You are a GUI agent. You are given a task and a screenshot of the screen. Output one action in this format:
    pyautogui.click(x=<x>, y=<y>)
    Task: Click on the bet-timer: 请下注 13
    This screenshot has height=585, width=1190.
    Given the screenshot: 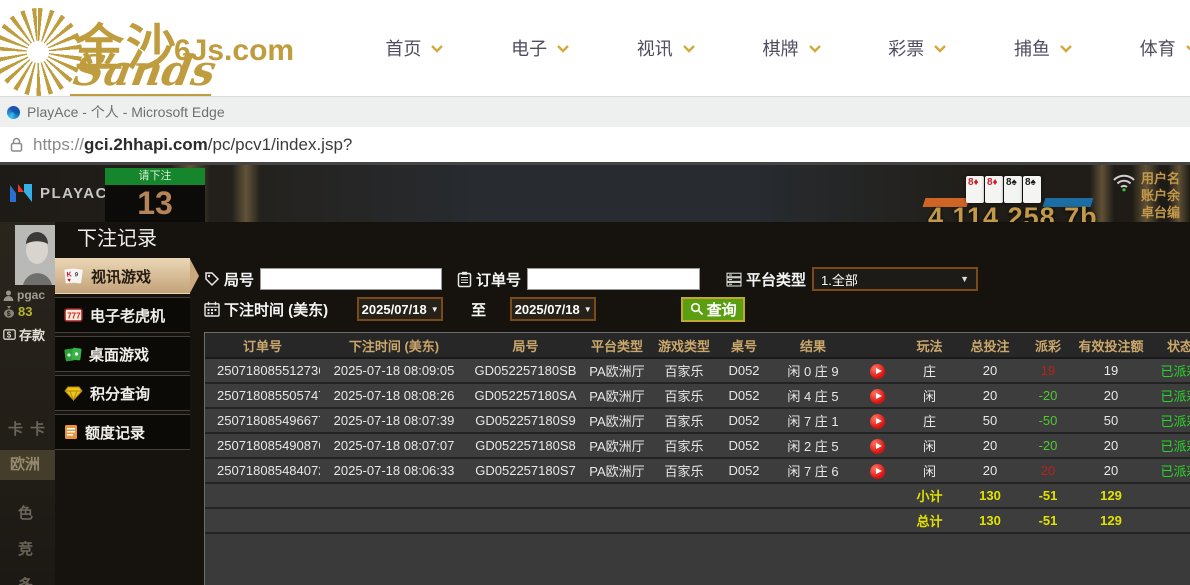 What is the action you would take?
    pyautogui.click(x=155, y=195)
    